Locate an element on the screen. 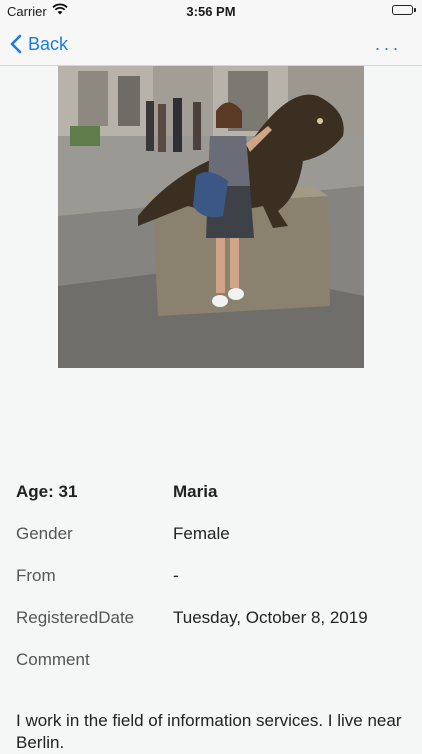 The width and height of the screenshot is (422, 754). status-bar: Carrier 3:56 PM is located at coordinates (211, 11).